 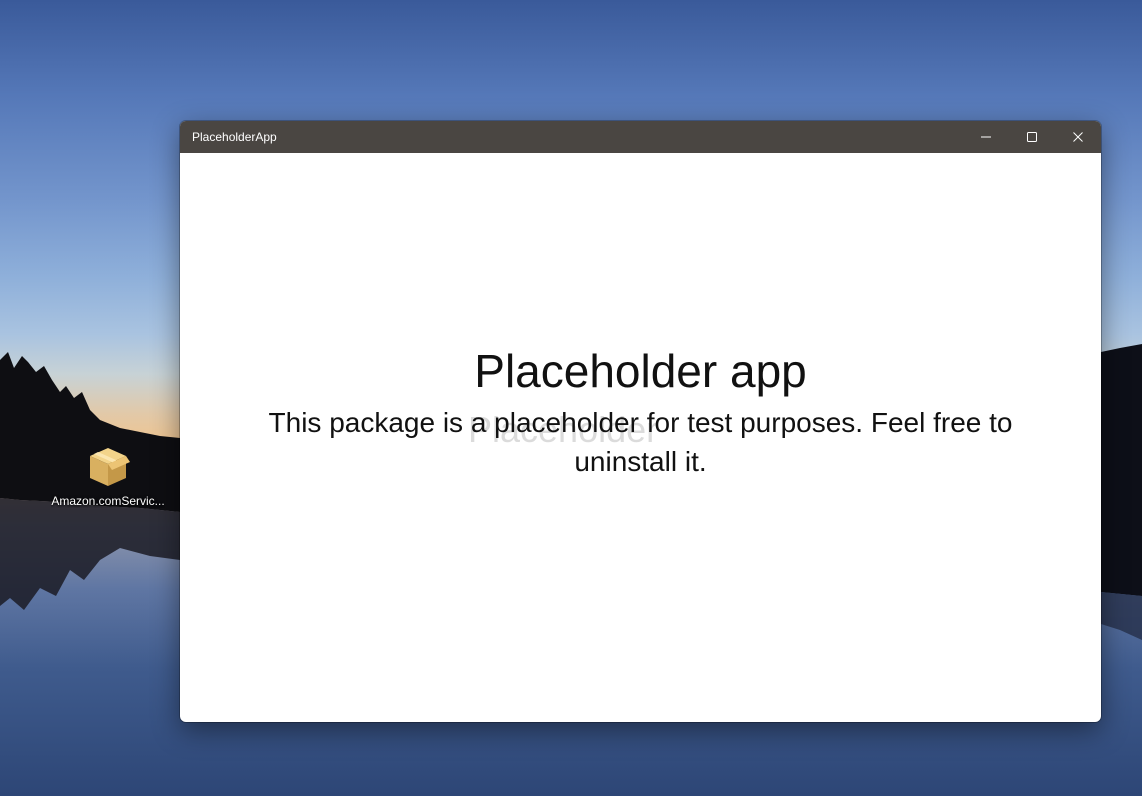 I want to click on title-bar: PlaceholderApp, so click(x=640, y=137).